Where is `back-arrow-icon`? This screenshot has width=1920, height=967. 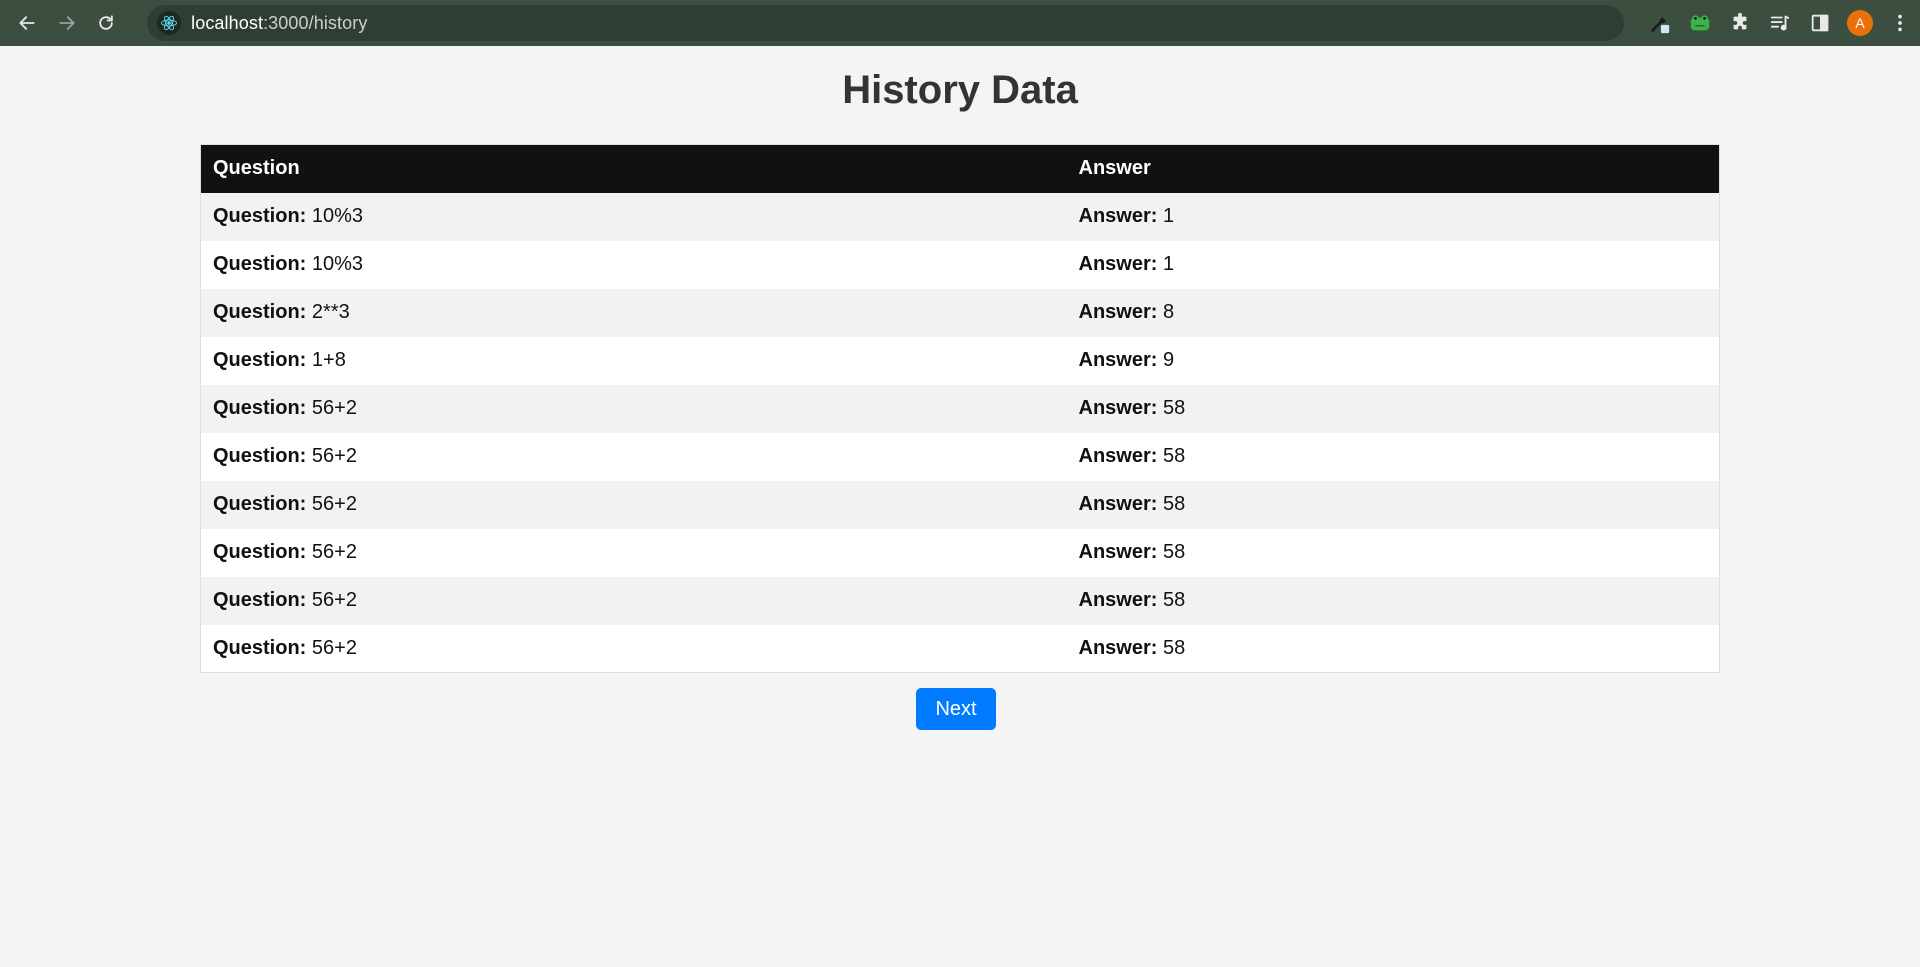 back-arrow-icon is located at coordinates (27, 23).